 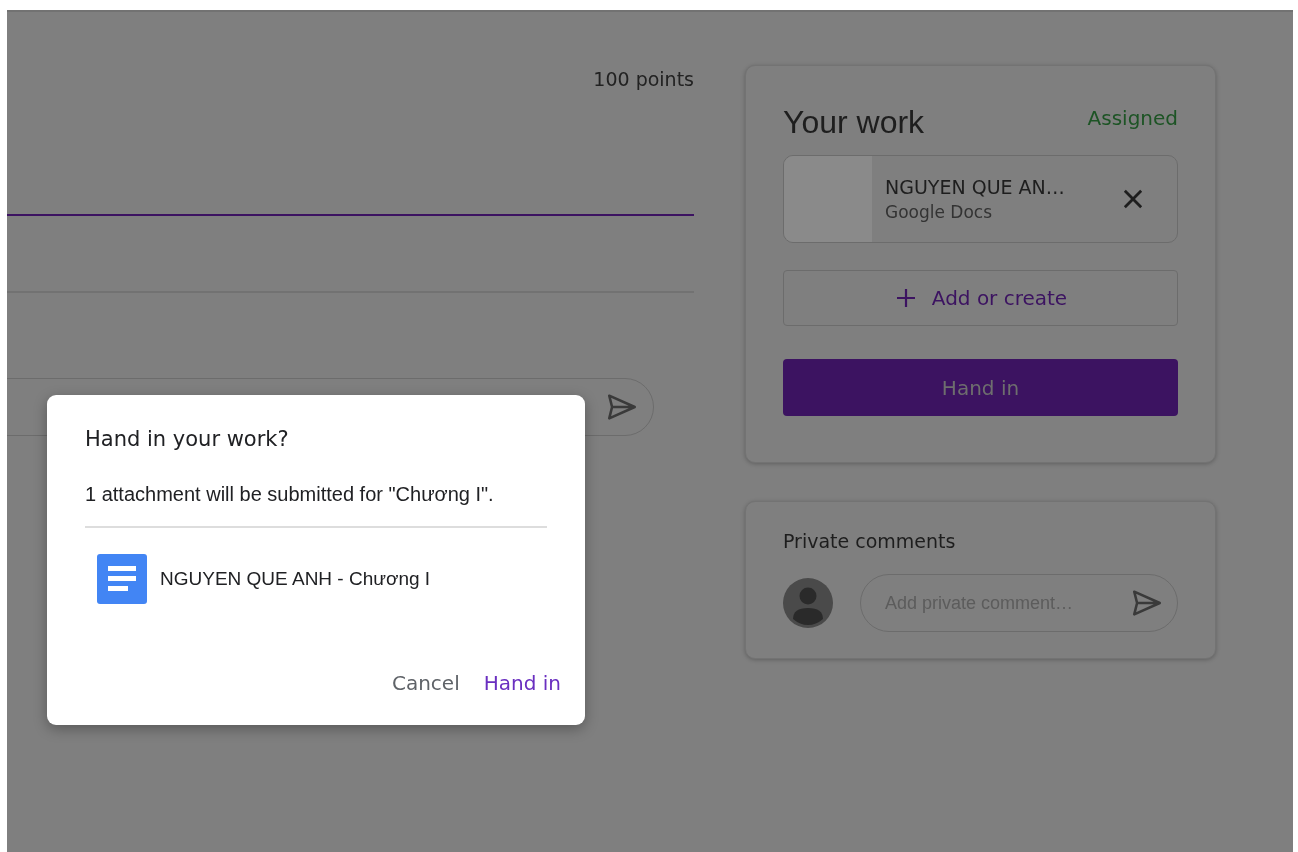 What do you see at coordinates (290, 494) in the screenshot?
I see `dialog-message: 1 attachment will be submitted for "Chương I".` at bounding box center [290, 494].